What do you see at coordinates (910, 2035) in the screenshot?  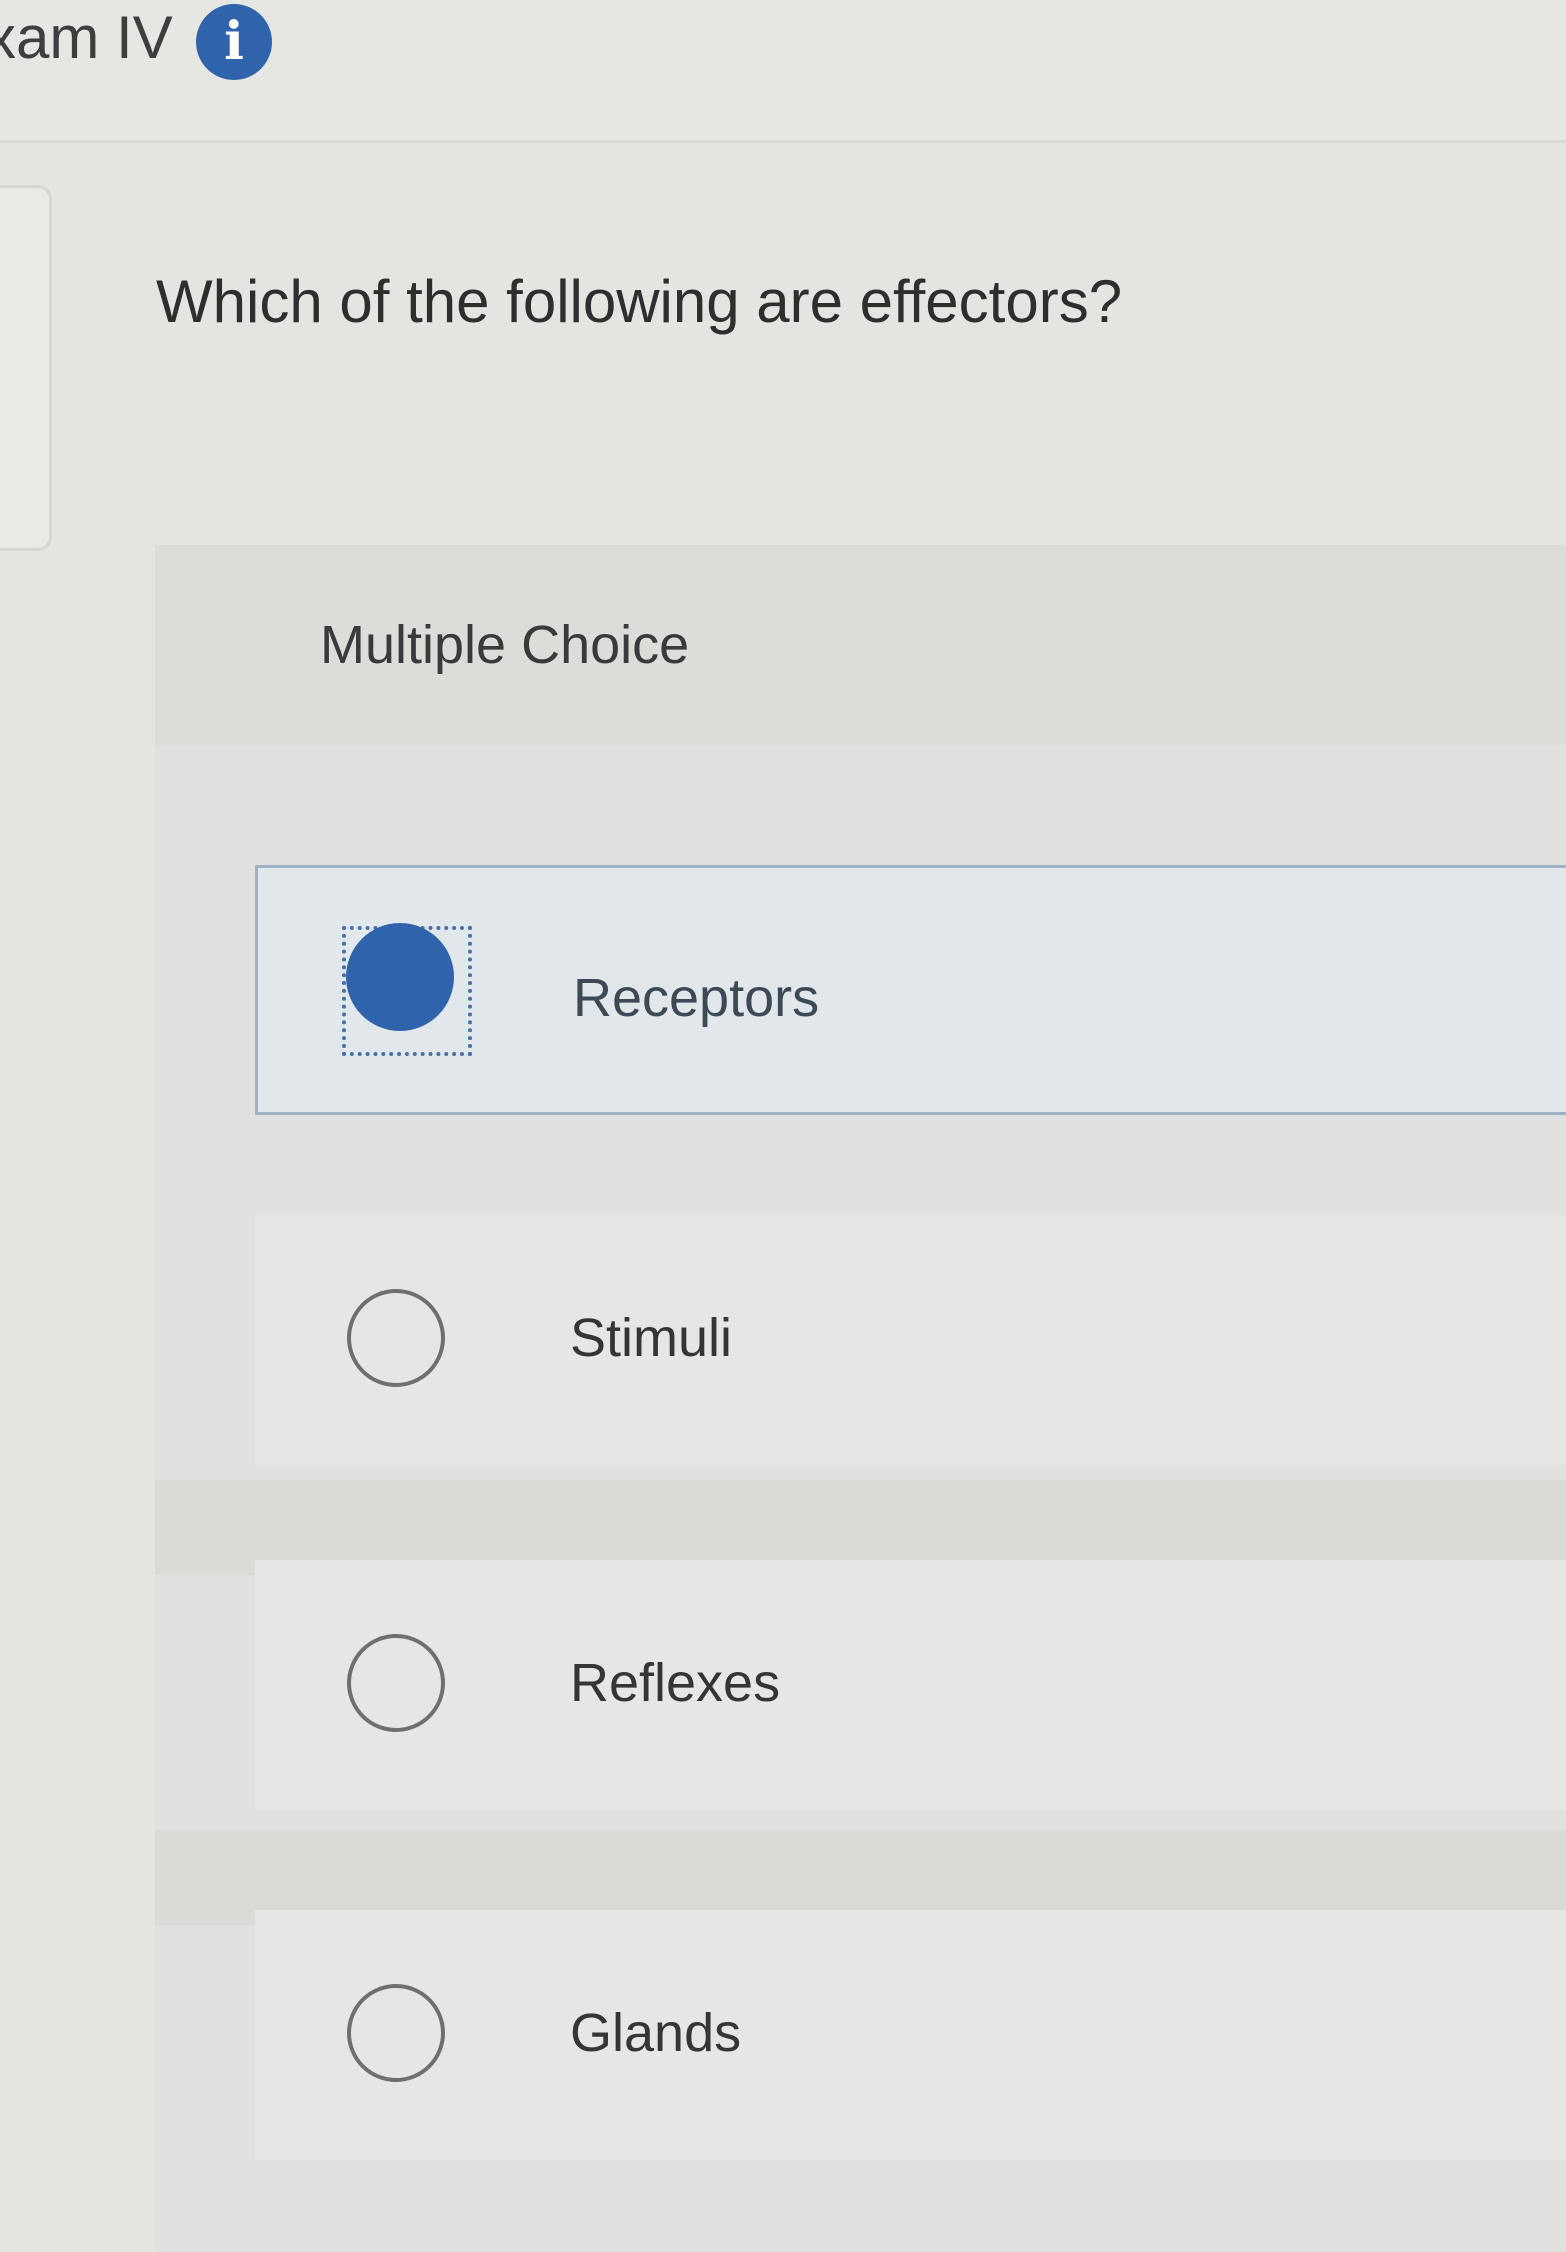 I see `answer-option-glands: Glands` at bounding box center [910, 2035].